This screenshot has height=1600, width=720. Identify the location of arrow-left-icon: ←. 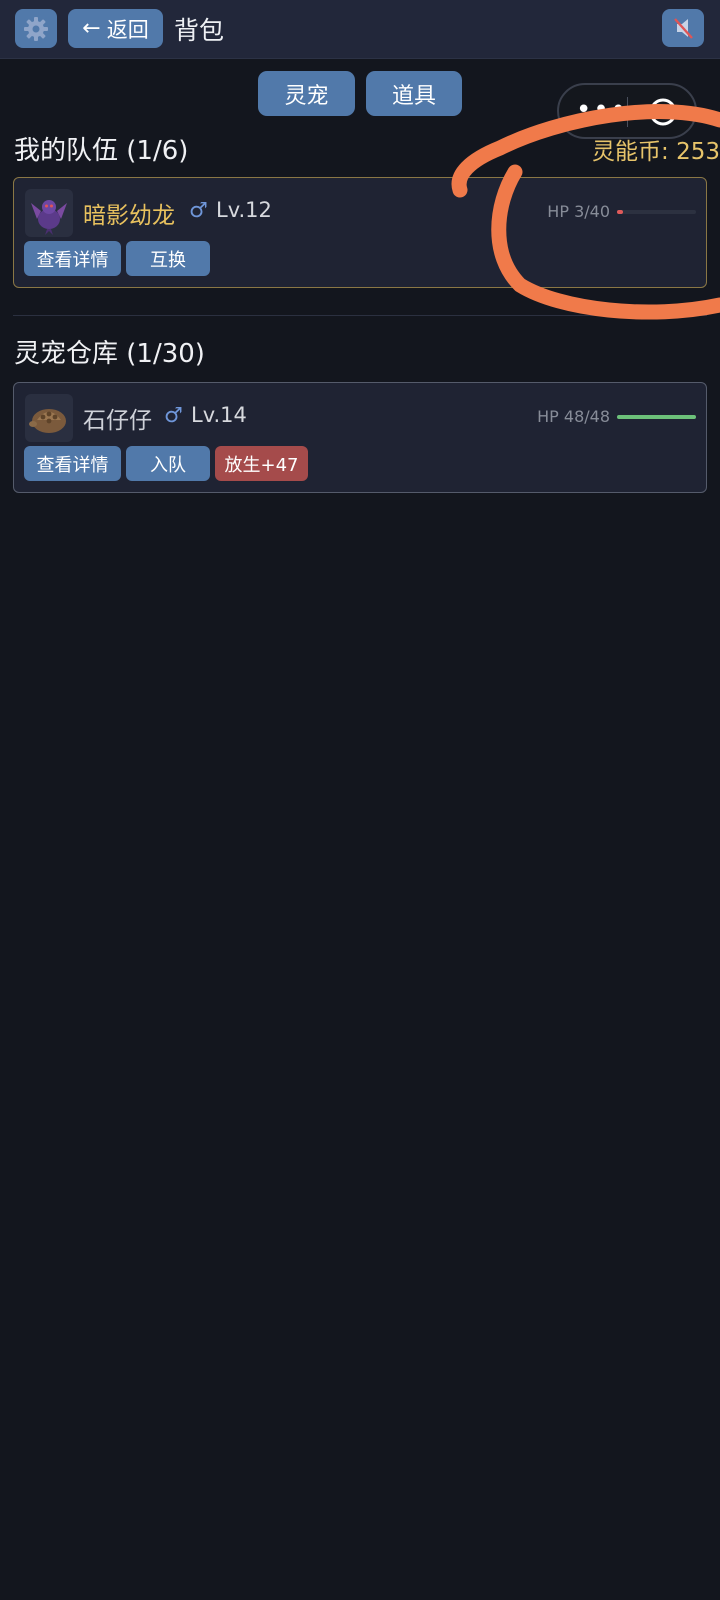
(91, 28).